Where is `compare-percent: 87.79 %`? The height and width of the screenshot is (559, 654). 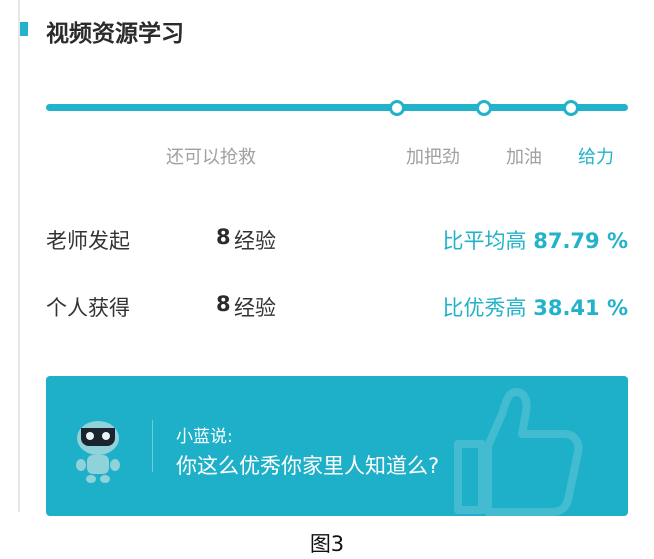
compare-percent: 87.79 % is located at coordinates (580, 241).